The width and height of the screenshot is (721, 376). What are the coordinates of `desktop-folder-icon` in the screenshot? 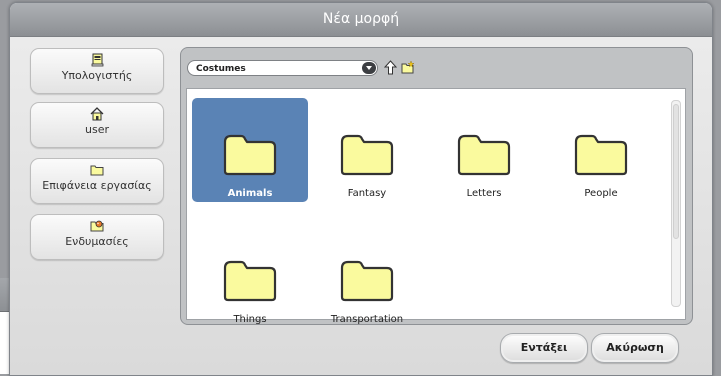 It's located at (97, 170).